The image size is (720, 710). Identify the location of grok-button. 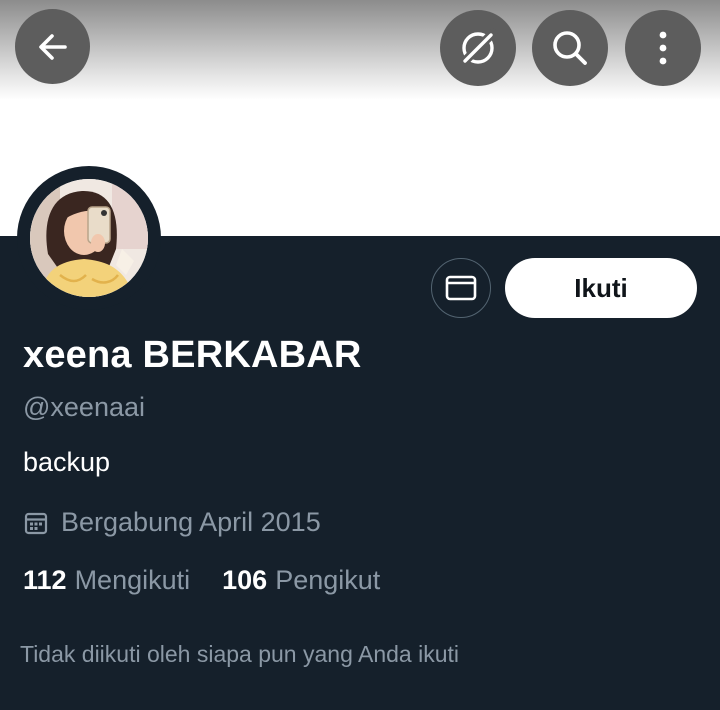
(478, 48).